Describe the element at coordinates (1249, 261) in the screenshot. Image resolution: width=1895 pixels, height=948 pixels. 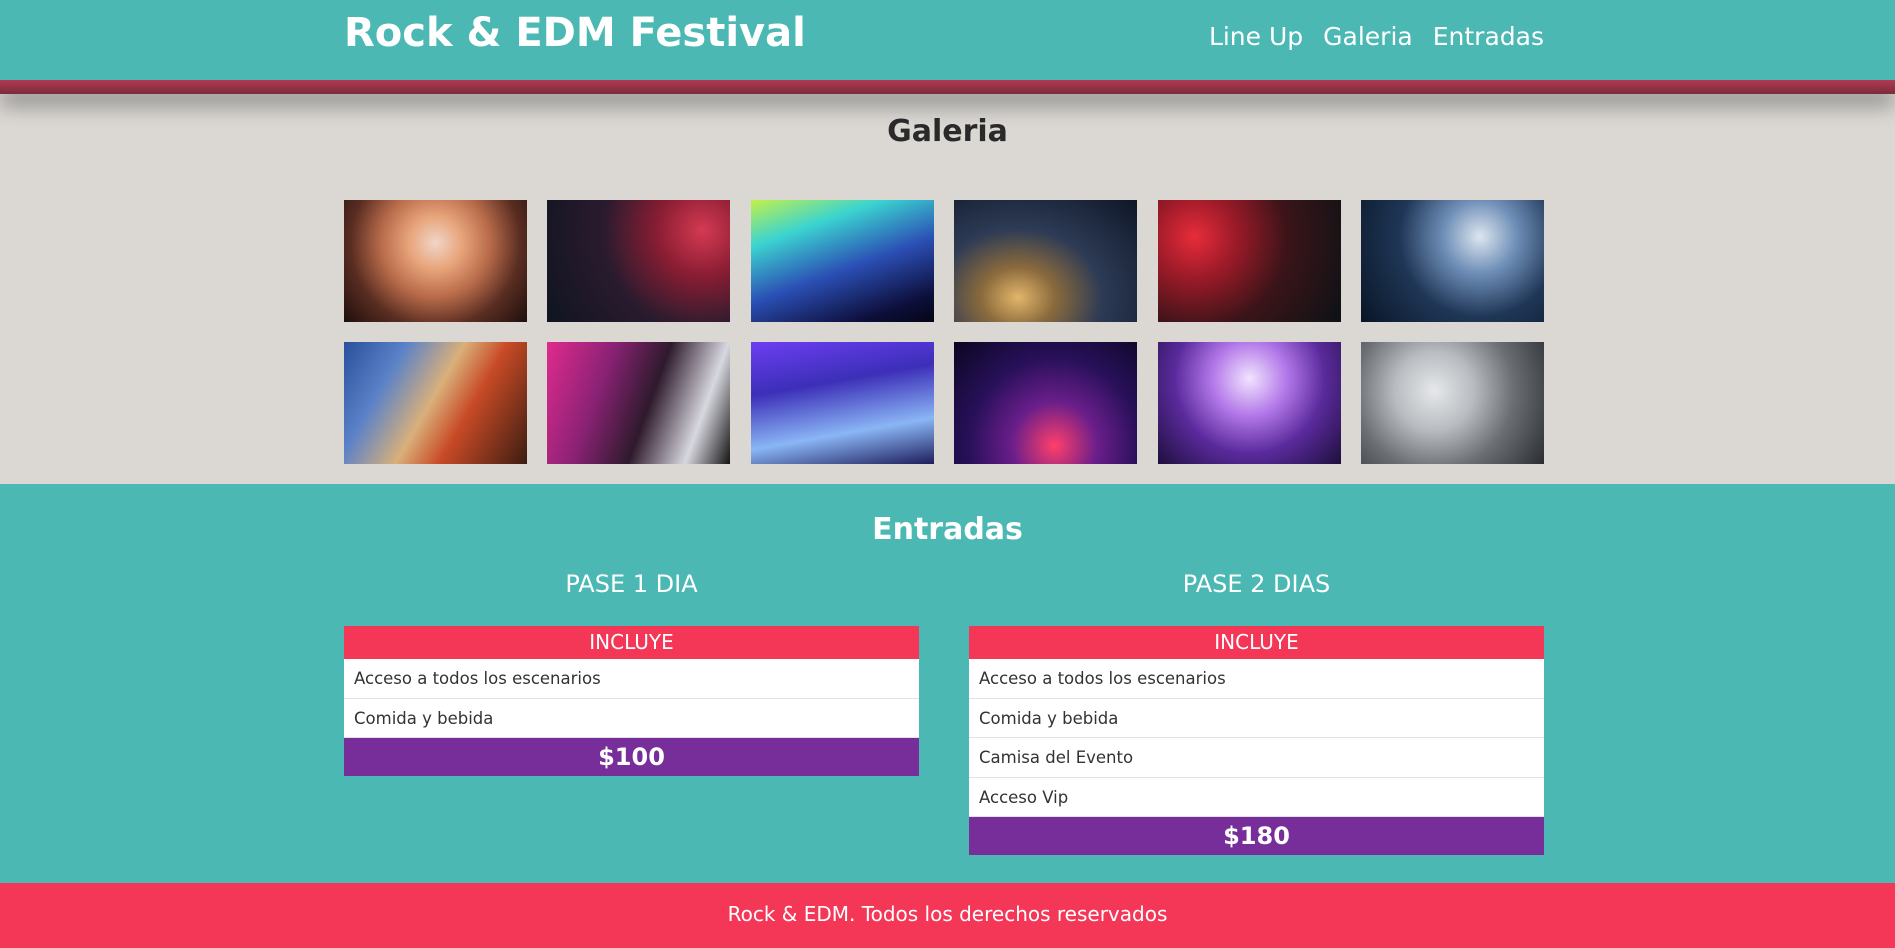
I see `gallery-photo-guitarist` at that location.